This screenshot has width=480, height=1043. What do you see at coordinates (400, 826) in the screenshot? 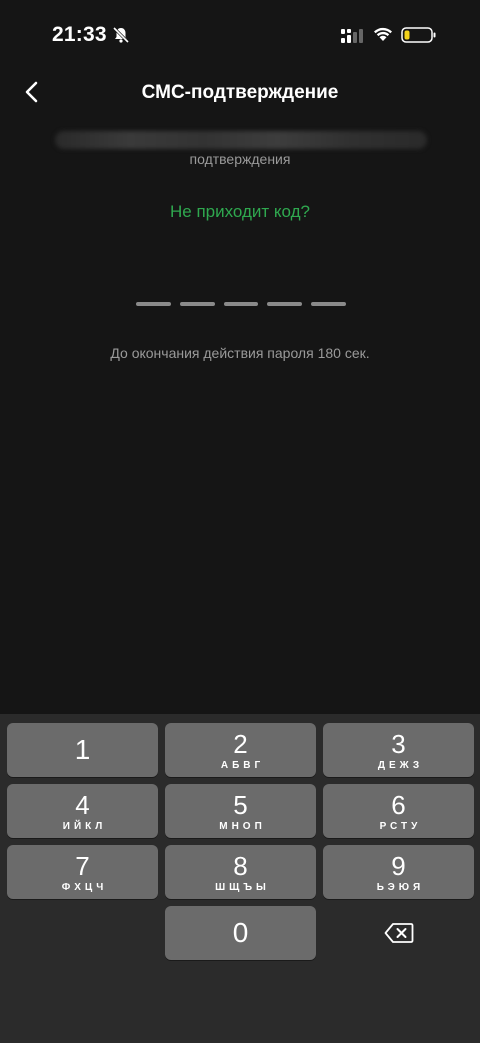
I see `key-letters: РСТУ` at bounding box center [400, 826].